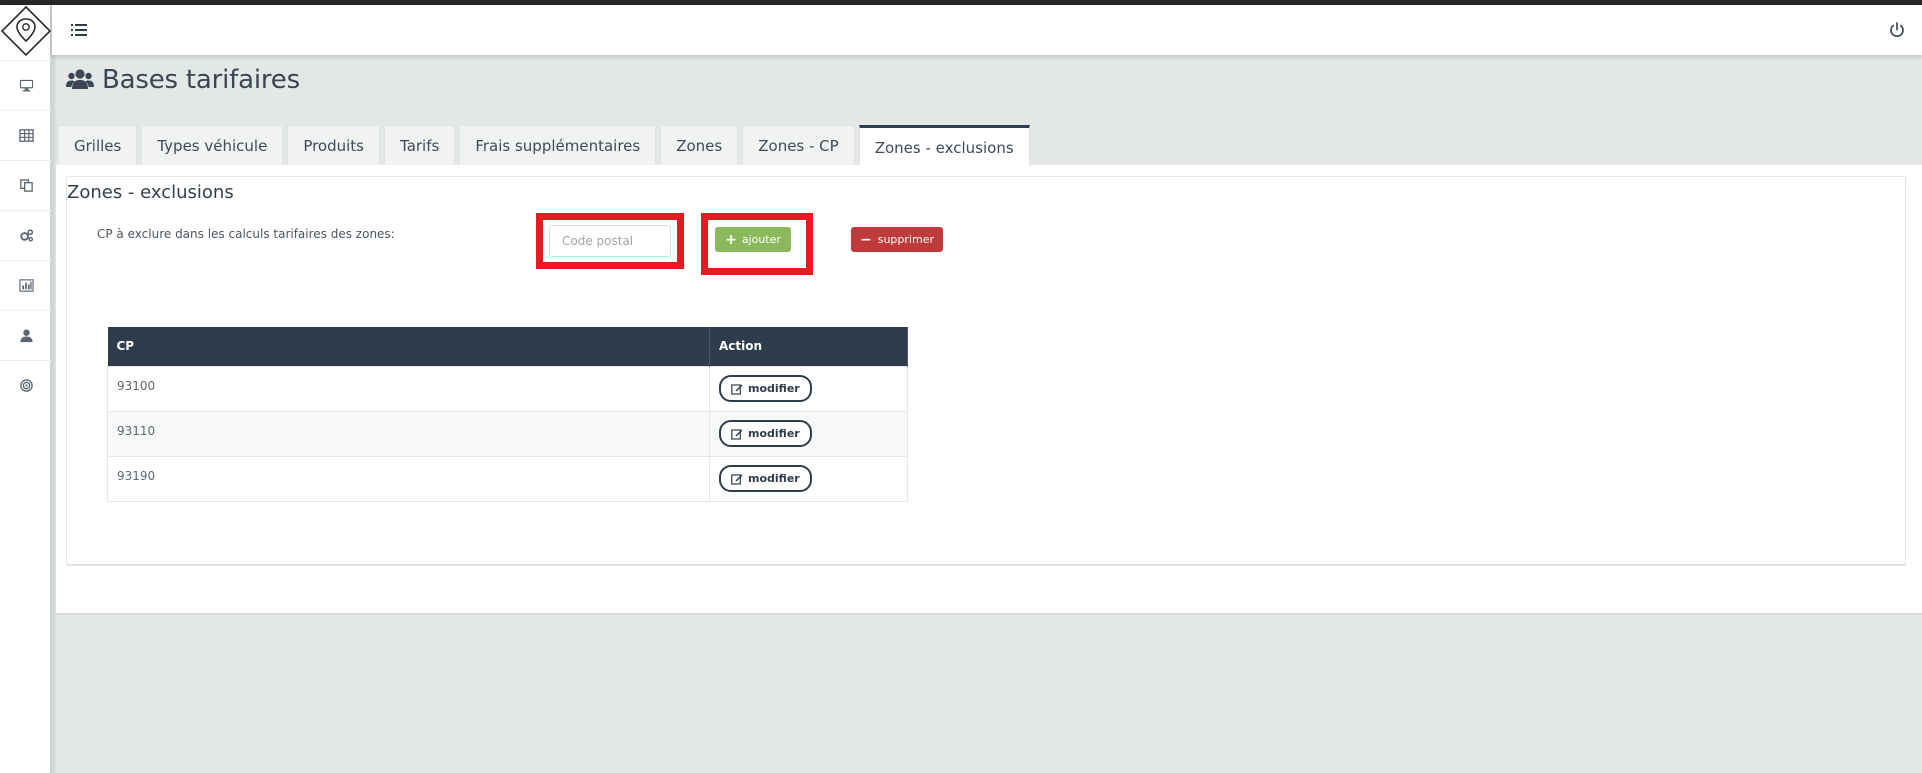 Image resolution: width=1922 pixels, height=773 pixels. I want to click on desktop-icon, so click(26, 85).